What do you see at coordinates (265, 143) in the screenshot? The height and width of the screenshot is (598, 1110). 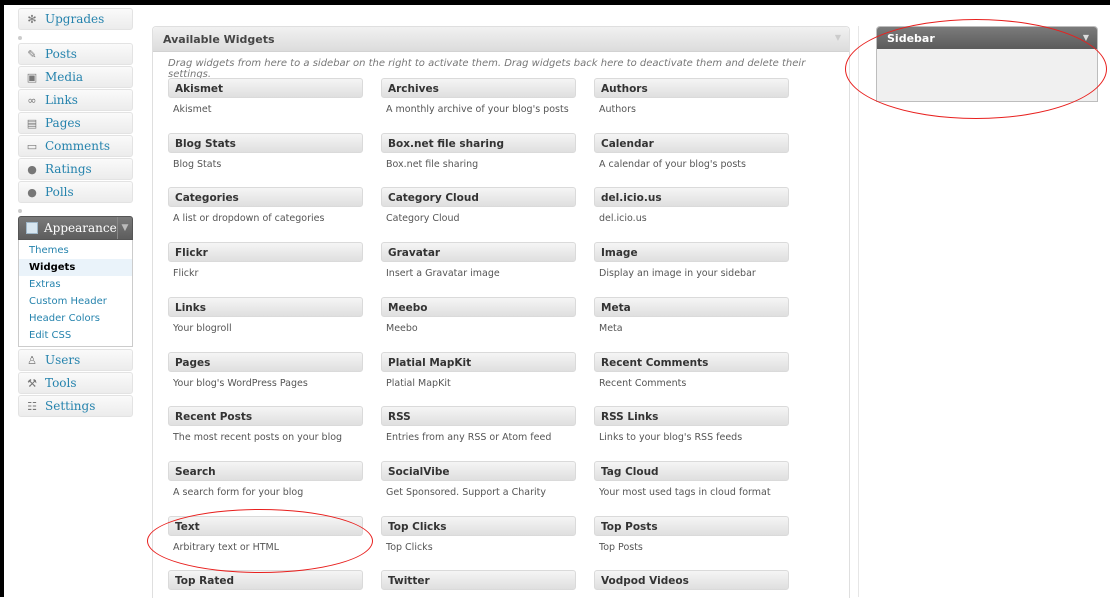 I see `widget-title: Blog Stats` at bounding box center [265, 143].